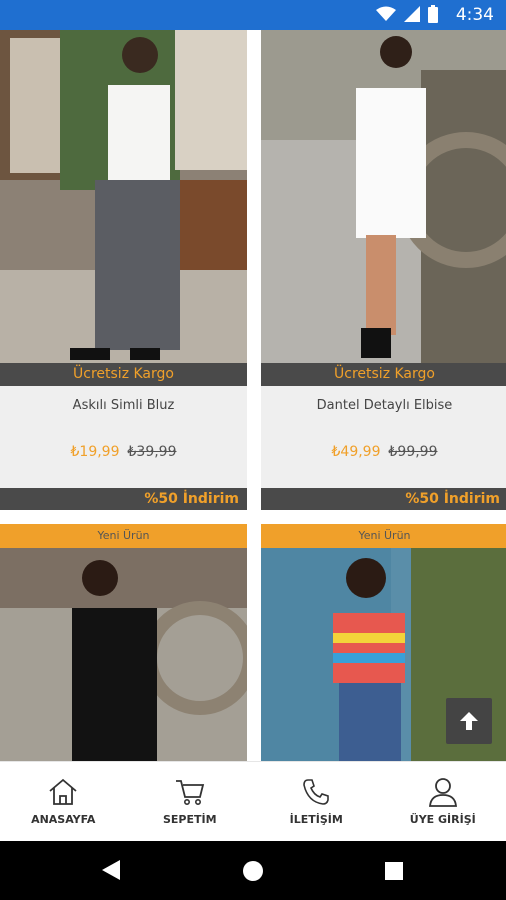  Describe the element at coordinates (63, 819) in the screenshot. I see `nav-home-label: ANASAYFA` at that location.